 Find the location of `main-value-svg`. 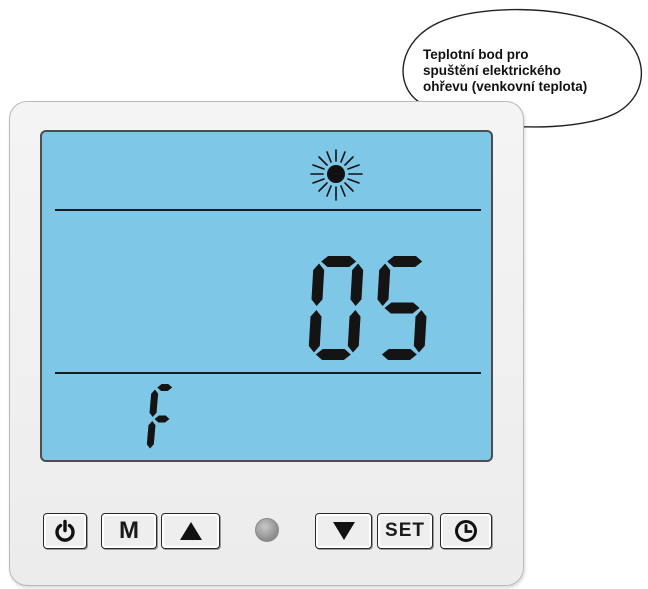

main-value-svg is located at coordinates (367, 308).